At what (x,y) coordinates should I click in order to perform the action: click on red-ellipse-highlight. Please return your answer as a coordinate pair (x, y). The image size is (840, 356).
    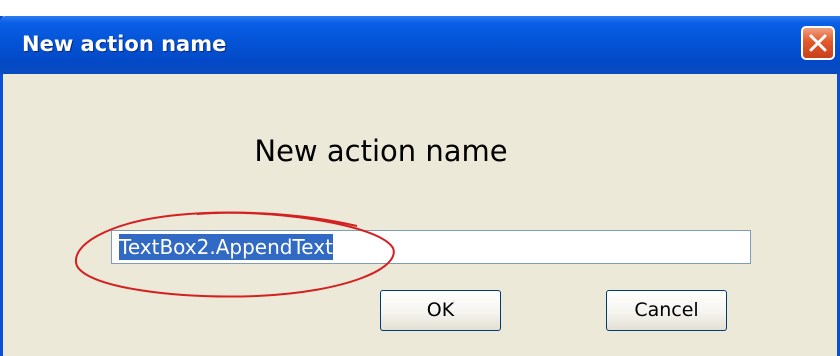
    Looking at the image, I should click on (234, 254).